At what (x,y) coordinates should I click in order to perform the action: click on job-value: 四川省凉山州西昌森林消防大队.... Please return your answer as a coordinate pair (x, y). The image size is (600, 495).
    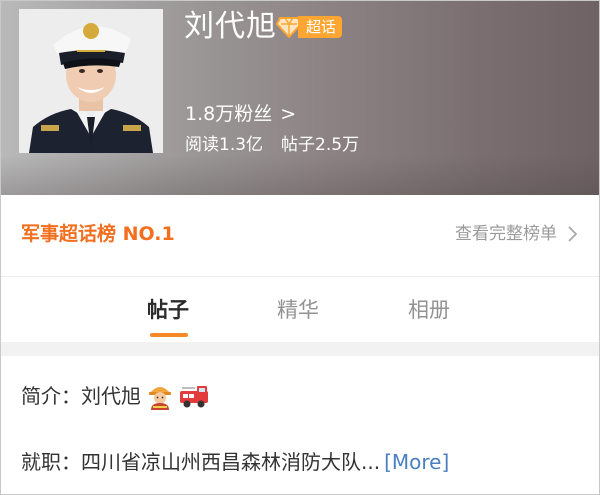
    Looking at the image, I should click on (231, 462).